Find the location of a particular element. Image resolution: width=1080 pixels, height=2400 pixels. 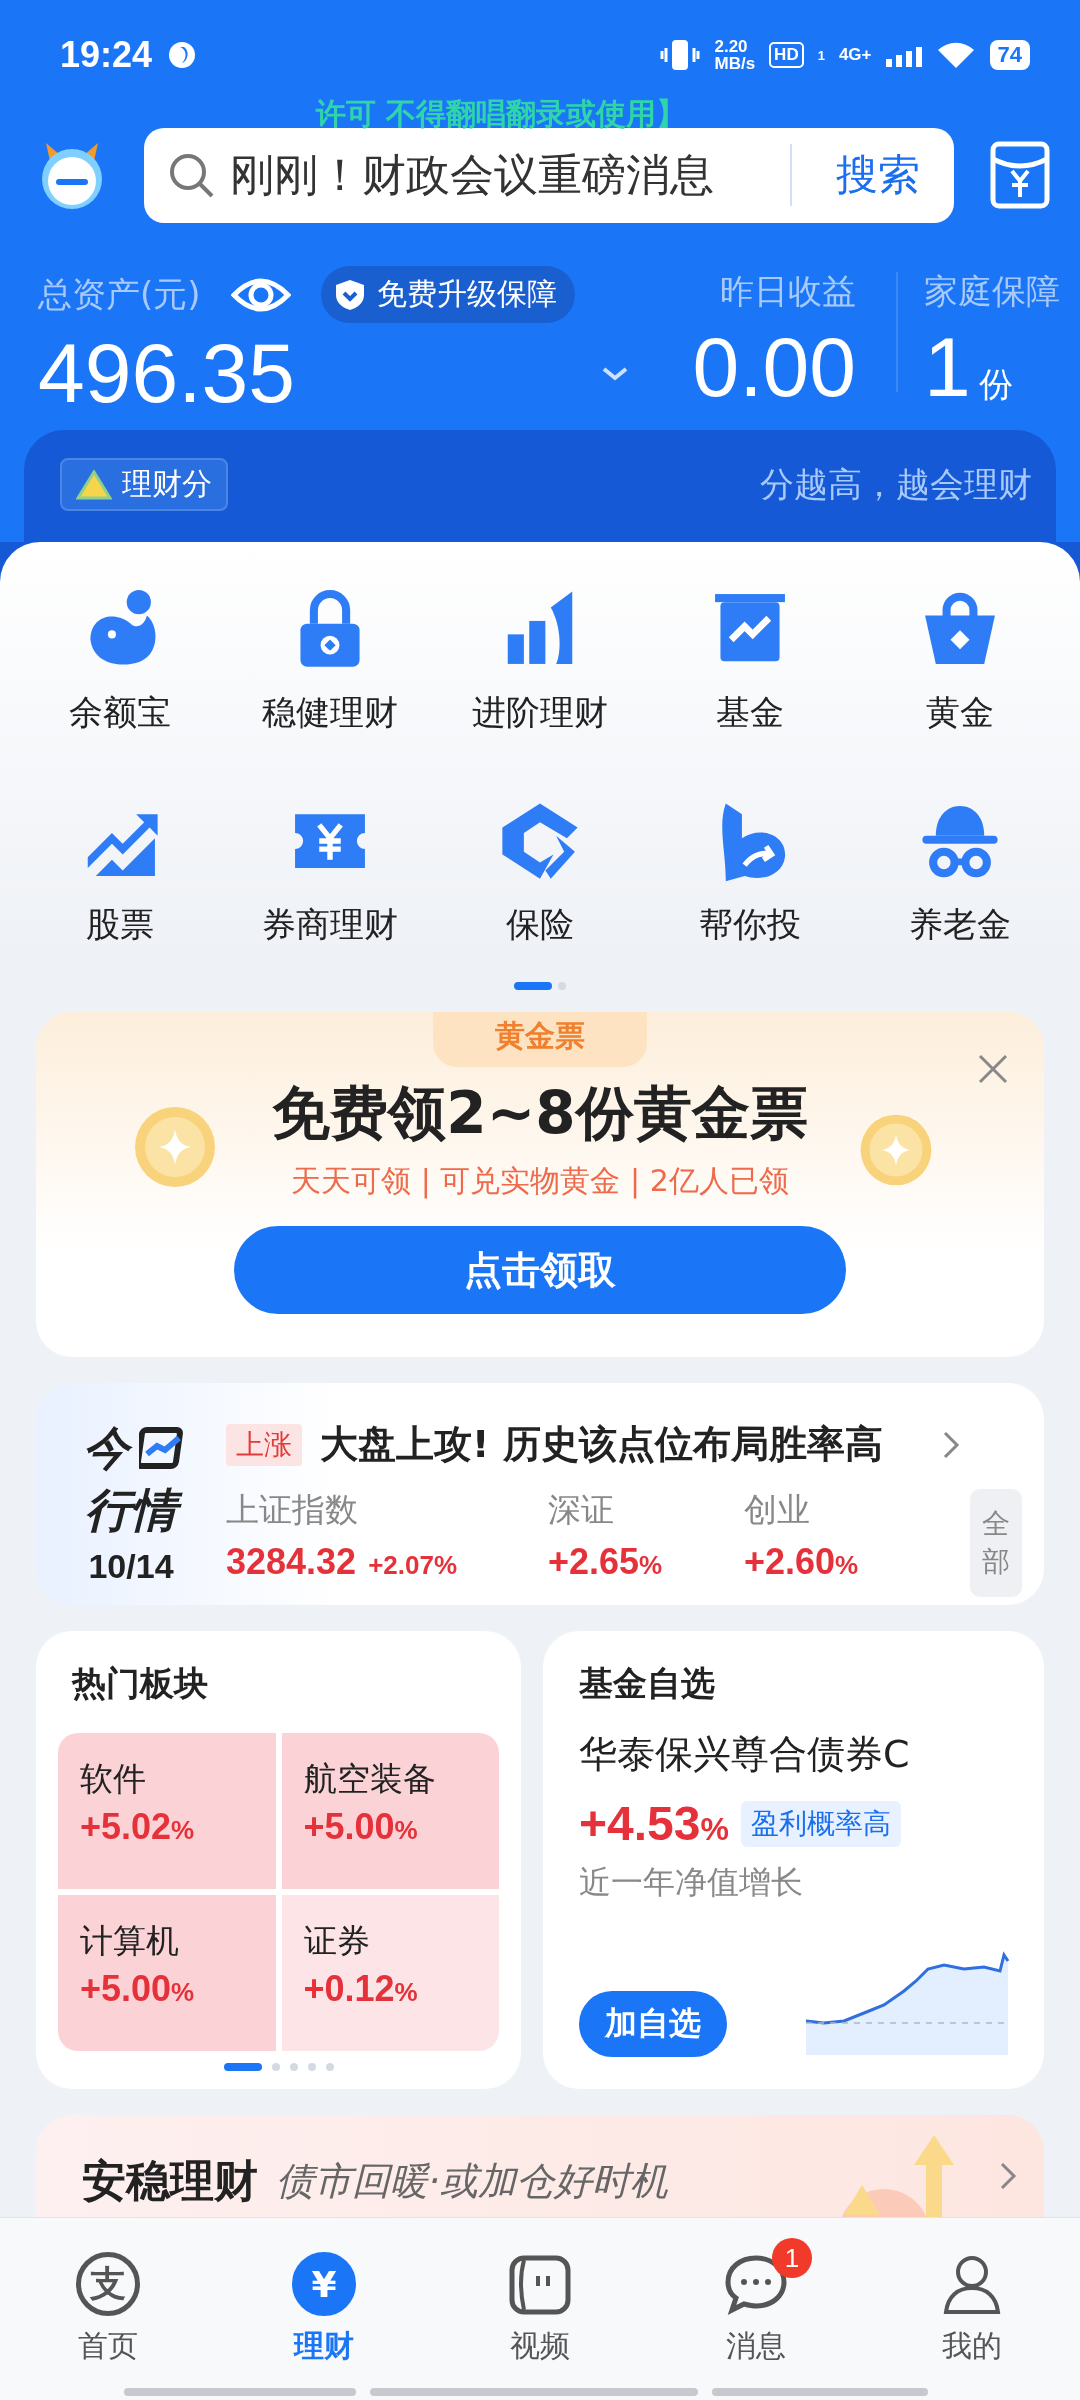

tab: 我的 is located at coordinates (972, 2309).